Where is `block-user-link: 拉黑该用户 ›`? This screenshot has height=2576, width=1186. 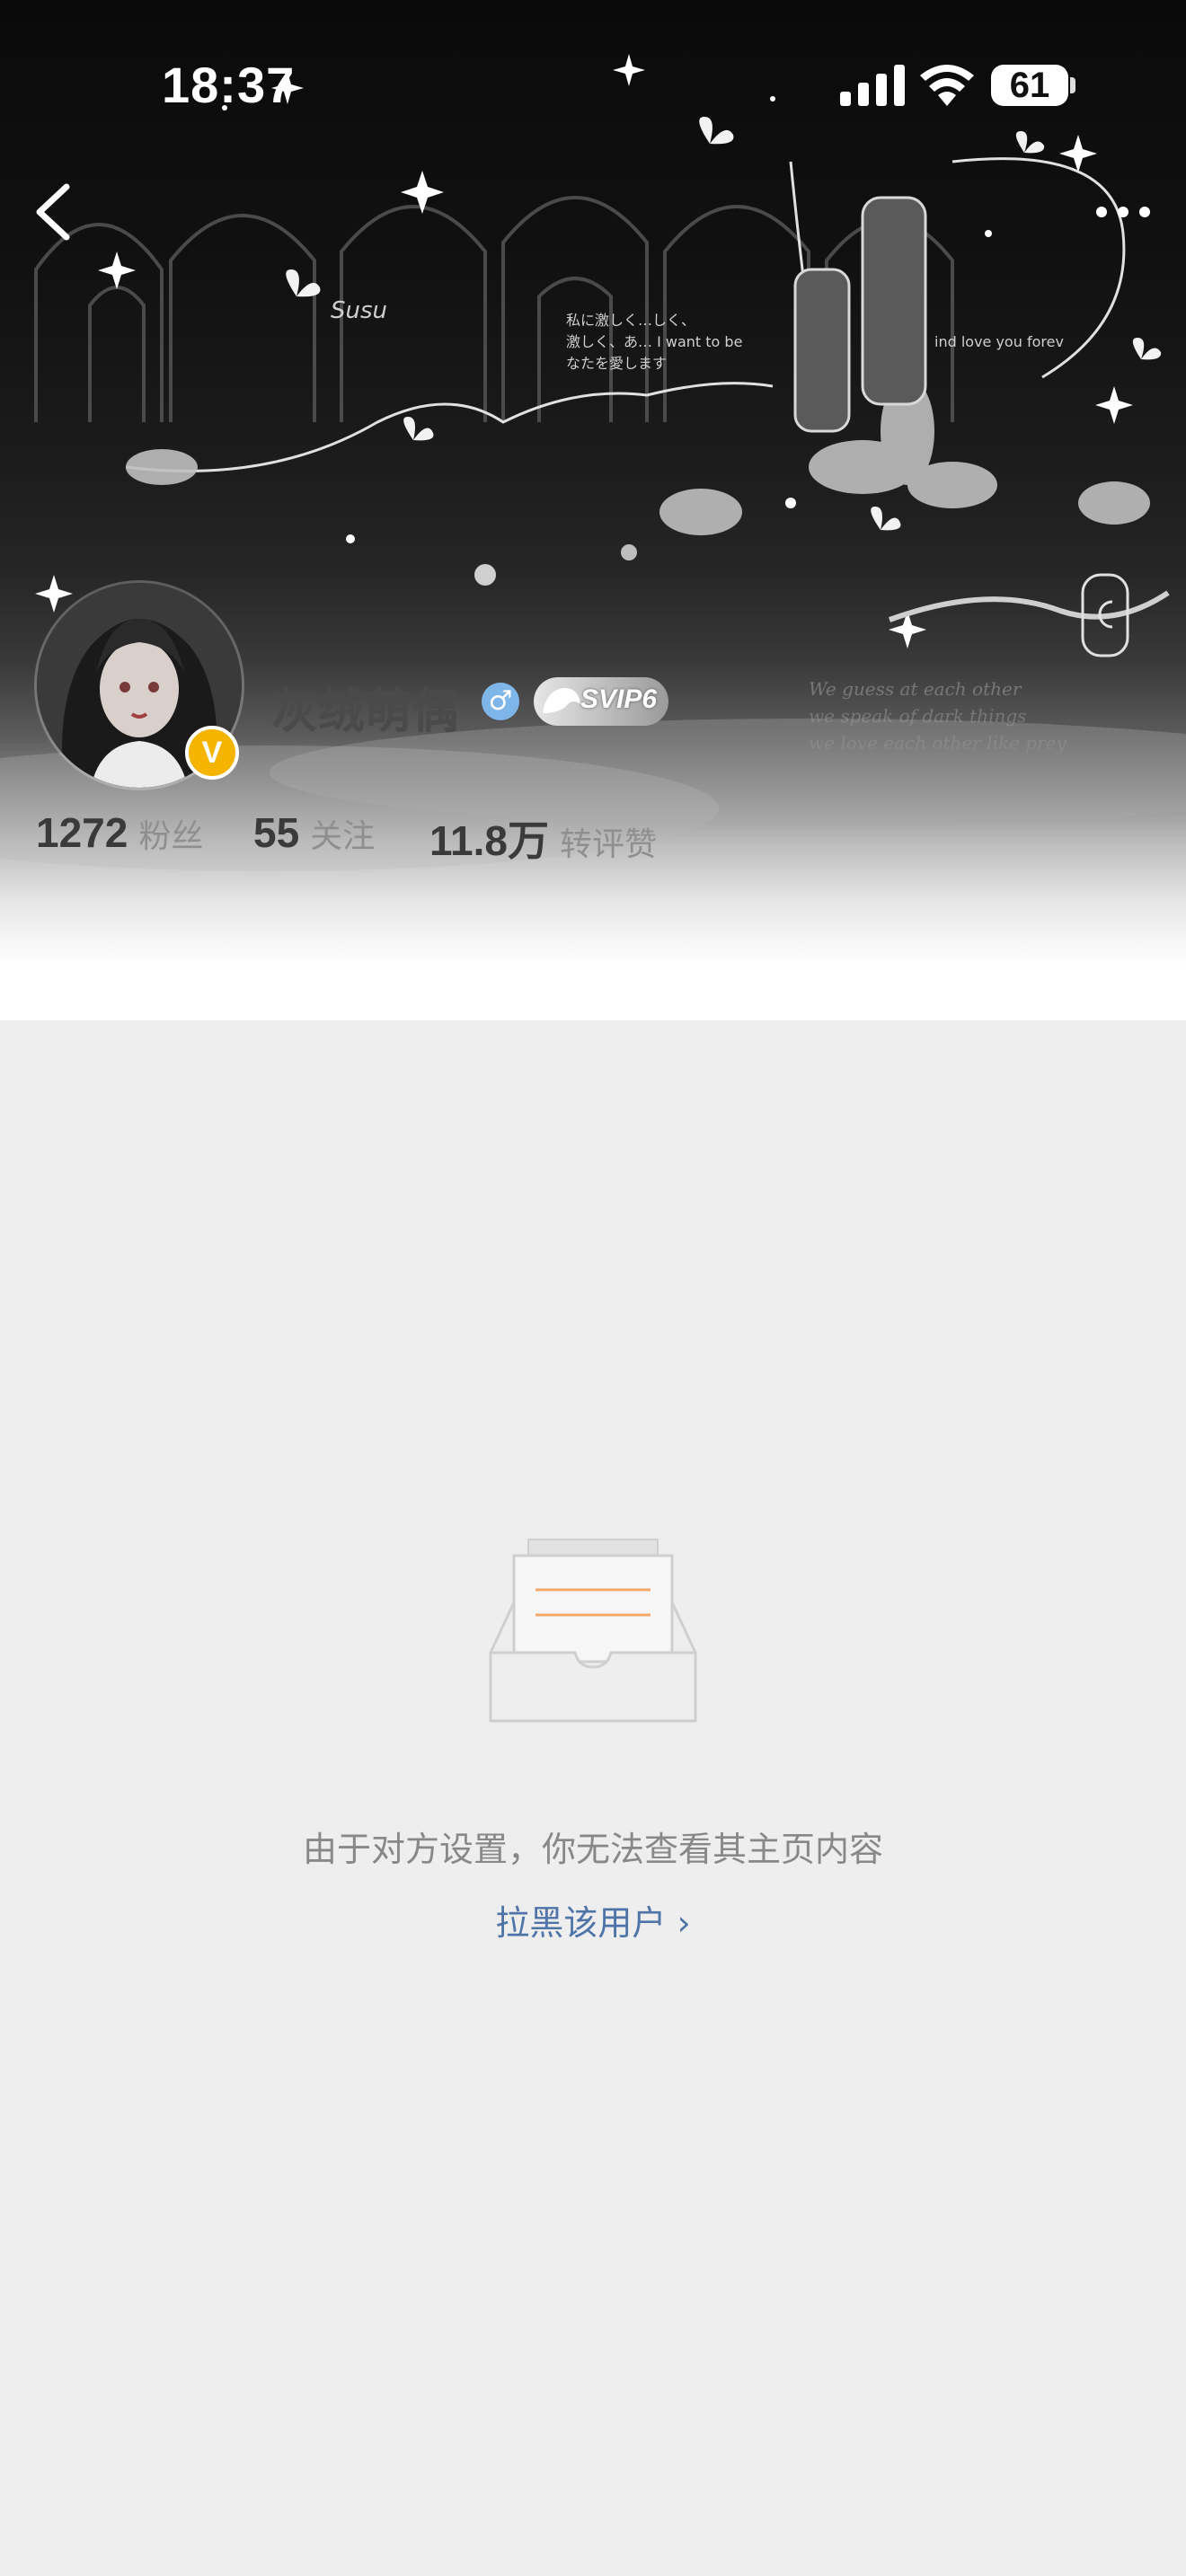 block-user-link: 拉黑该用户 › is located at coordinates (593, 1920).